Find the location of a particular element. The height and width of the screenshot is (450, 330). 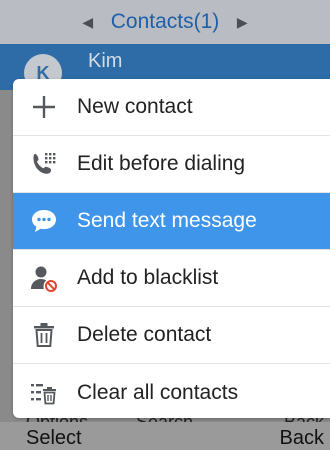

menu-item-send-text-message: Send text message is located at coordinates (171, 221).